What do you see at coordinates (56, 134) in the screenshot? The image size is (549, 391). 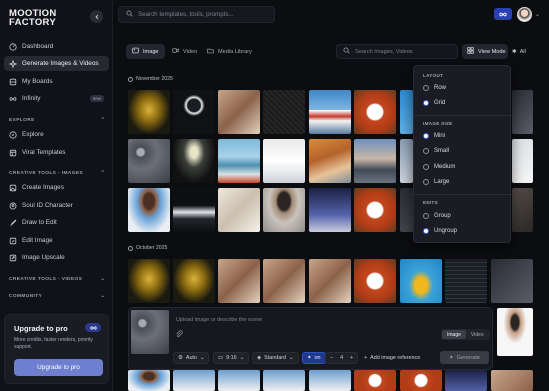 I see `sidebar-item-explore: Explore` at bounding box center [56, 134].